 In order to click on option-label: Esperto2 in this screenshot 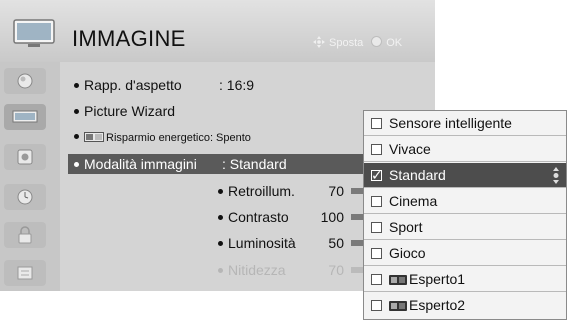, I will do `click(437, 305)`.